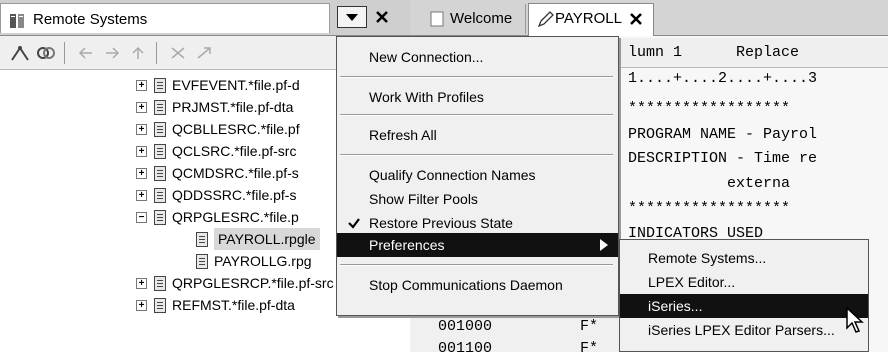 The image size is (888, 352). I want to click on menu-item: Preferences, so click(477, 245).